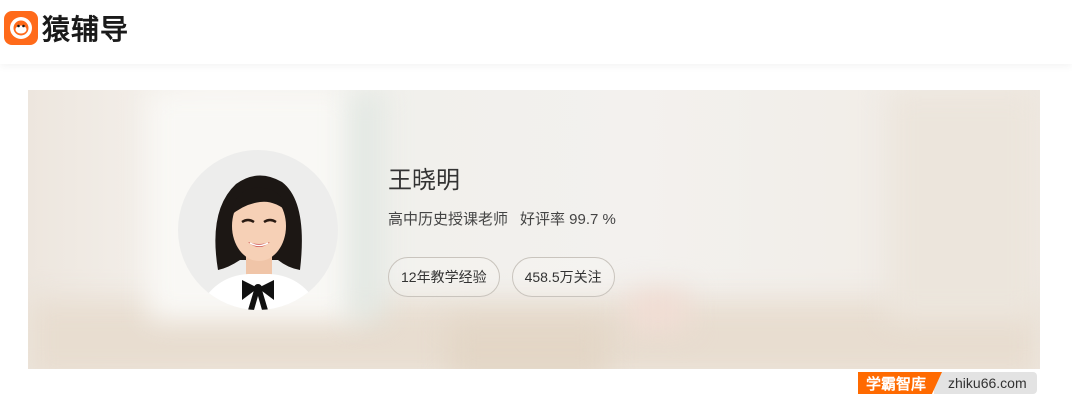 The height and width of the screenshot is (406, 1072). What do you see at coordinates (21, 28) in the screenshot?
I see `monkey-face-icon` at bounding box center [21, 28].